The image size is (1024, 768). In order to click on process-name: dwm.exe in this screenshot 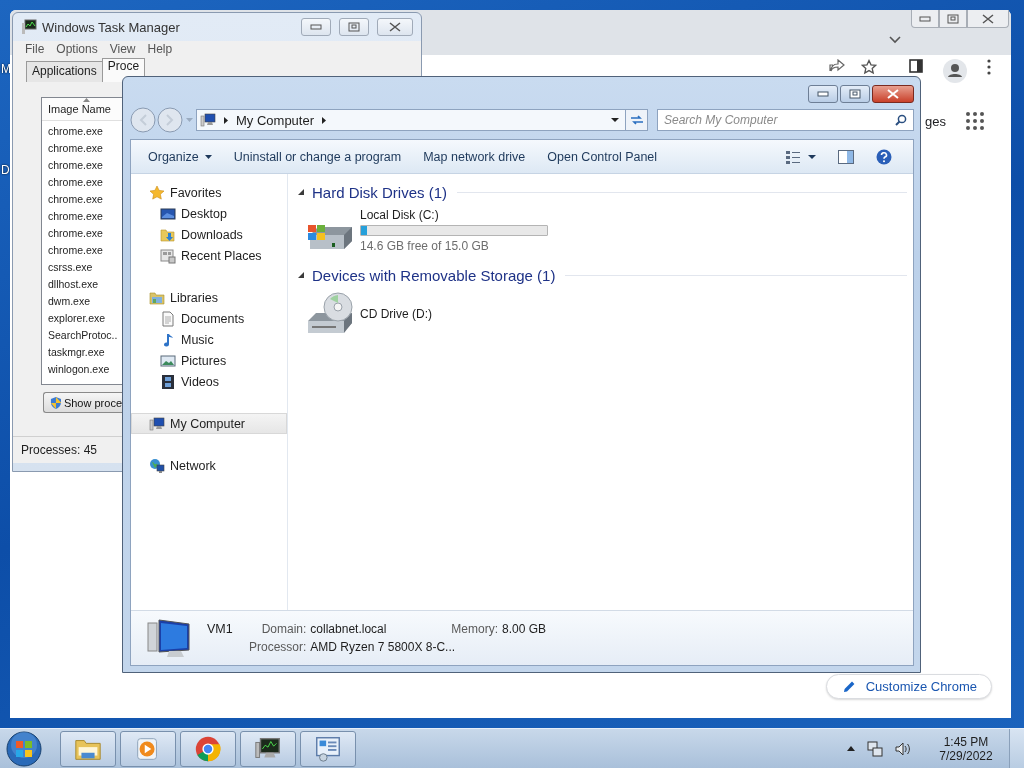, I will do `click(82, 301)`.